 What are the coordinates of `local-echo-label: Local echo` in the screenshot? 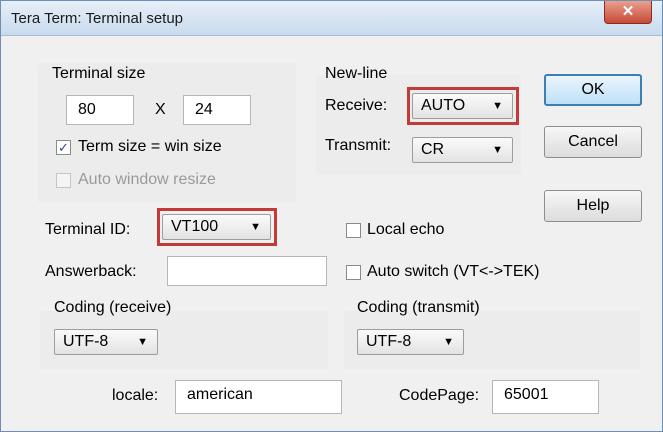 It's located at (406, 229).